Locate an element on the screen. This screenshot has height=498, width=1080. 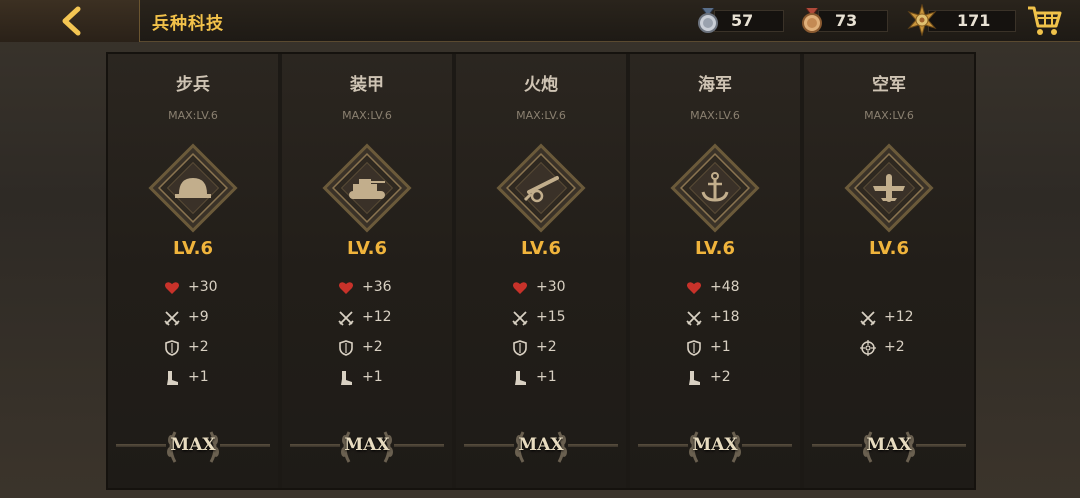
branch-name: 海军 is located at coordinates (715, 85).